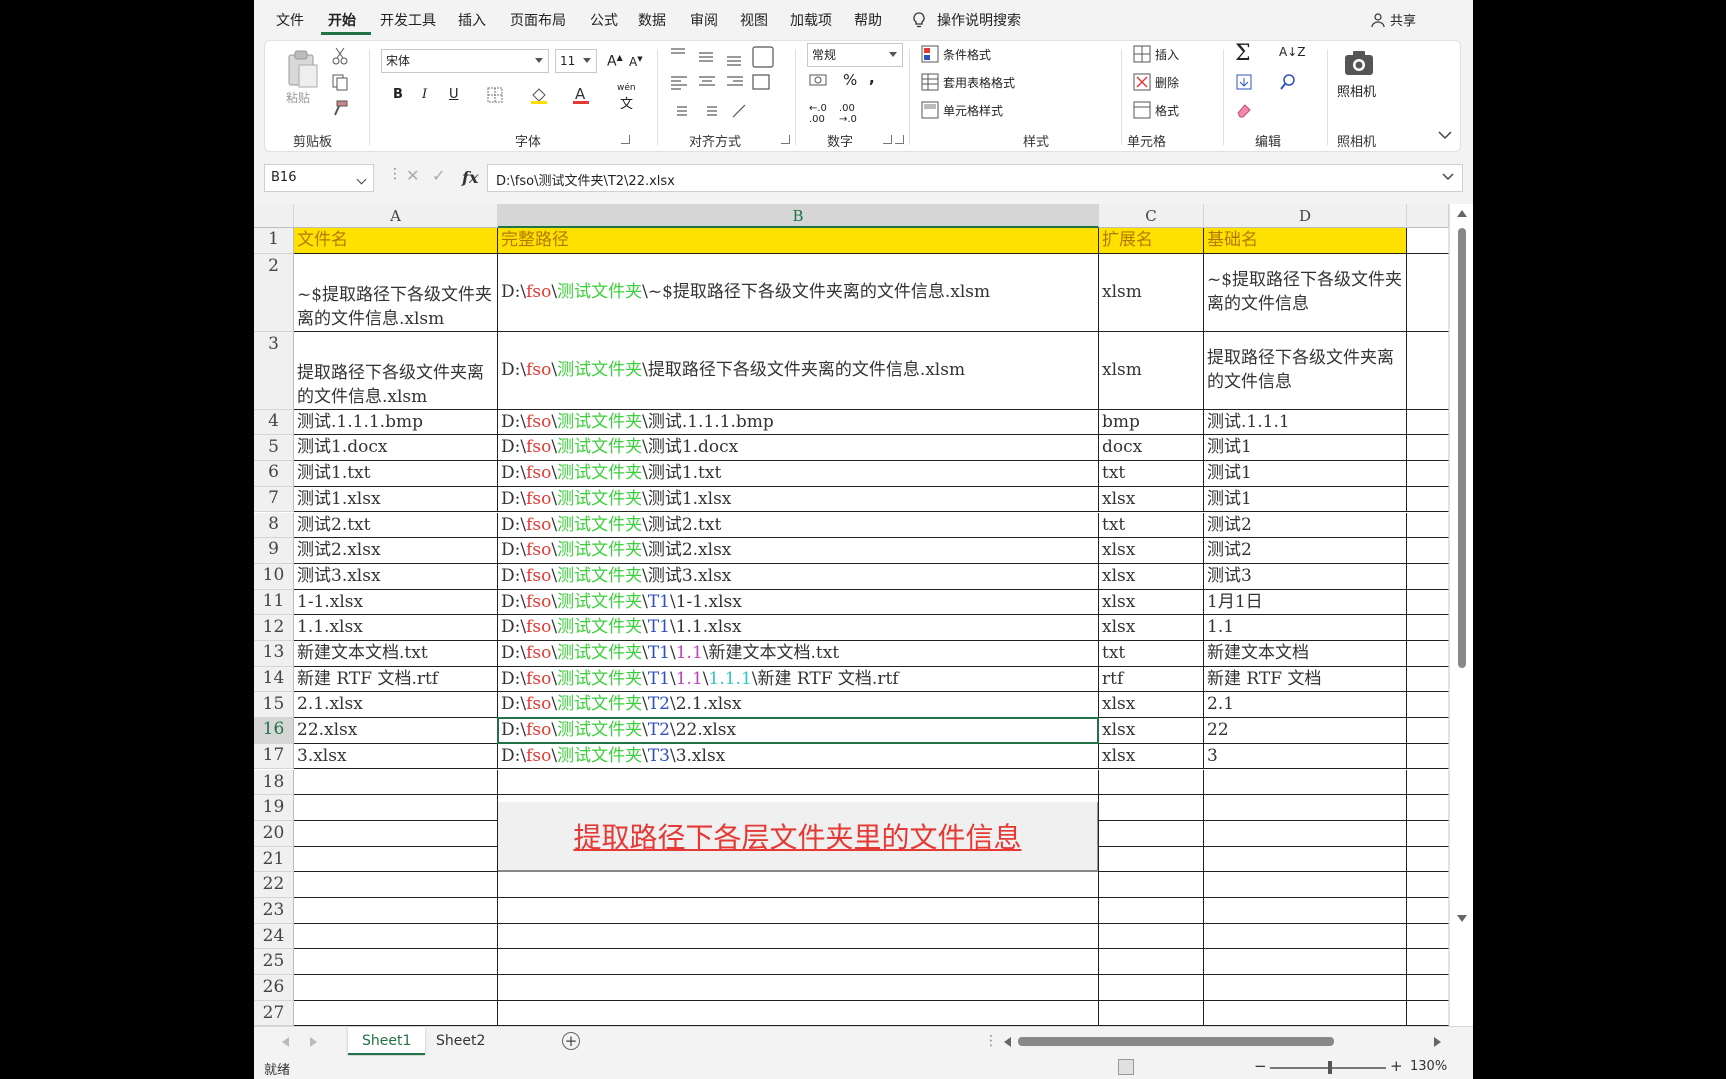  Describe the element at coordinates (979, 82) in the screenshot. I see `table-format-button: 套用表格格式` at that location.